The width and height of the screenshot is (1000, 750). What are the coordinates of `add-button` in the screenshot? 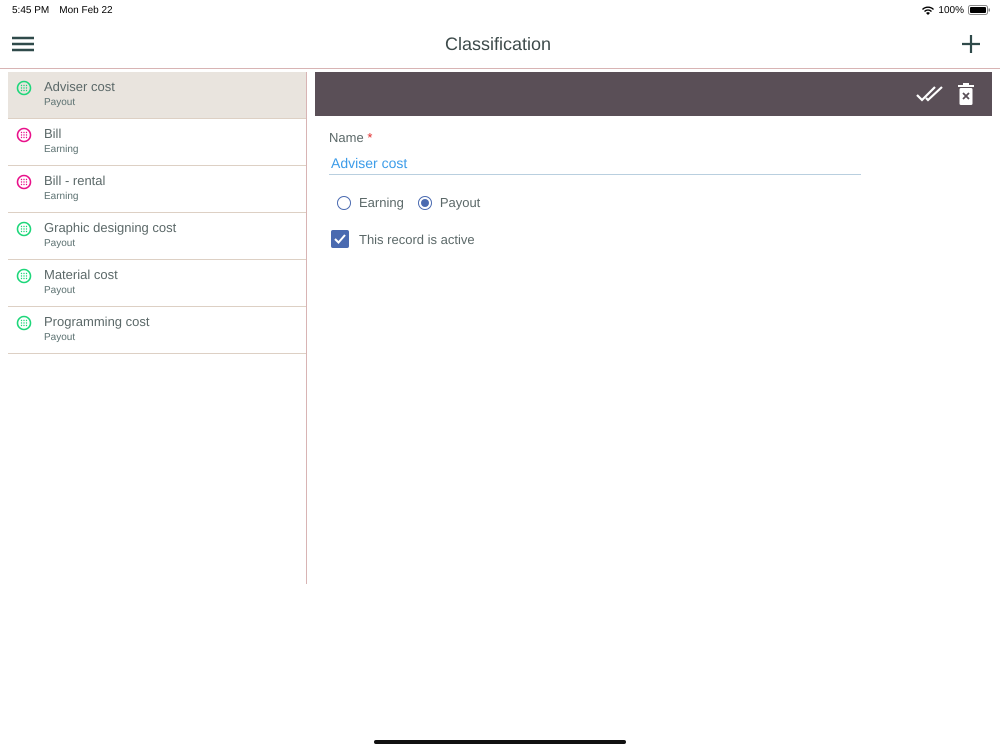 It's located at (971, 44).